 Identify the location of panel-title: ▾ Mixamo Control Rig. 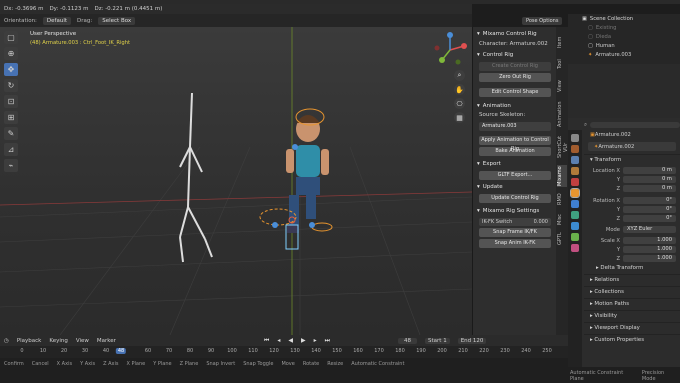
(515, 34).